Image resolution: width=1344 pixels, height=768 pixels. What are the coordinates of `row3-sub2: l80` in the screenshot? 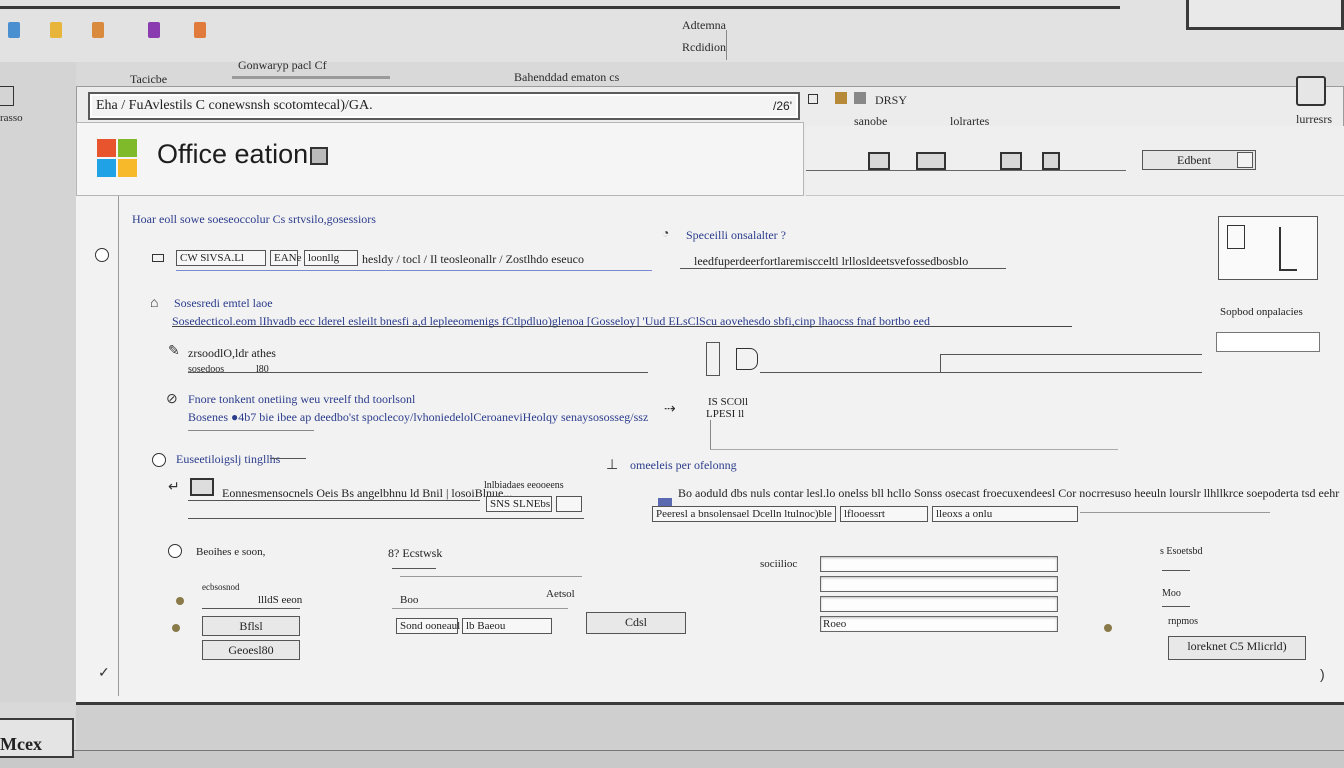 It's located at (262, 369).